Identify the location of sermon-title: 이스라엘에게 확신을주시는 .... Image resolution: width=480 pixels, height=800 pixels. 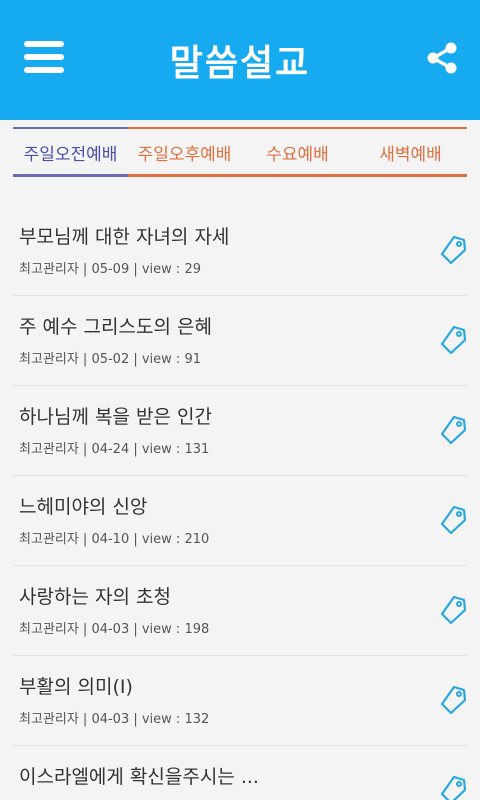
(139, 777).